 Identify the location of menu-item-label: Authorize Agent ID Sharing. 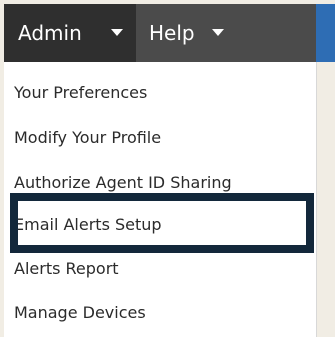
(123, 182).